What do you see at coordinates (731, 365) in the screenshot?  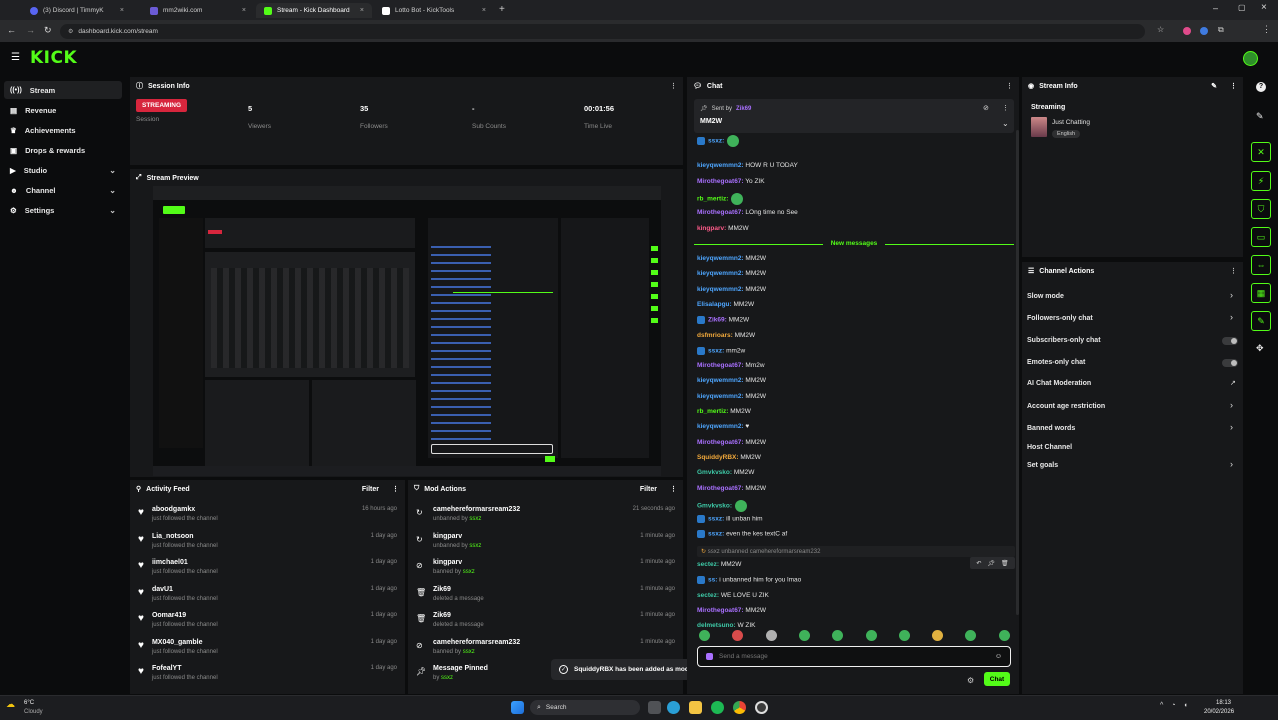 I see `chat-message: Mirothegoat67: Mm2w` at bounding box center [731, 365].